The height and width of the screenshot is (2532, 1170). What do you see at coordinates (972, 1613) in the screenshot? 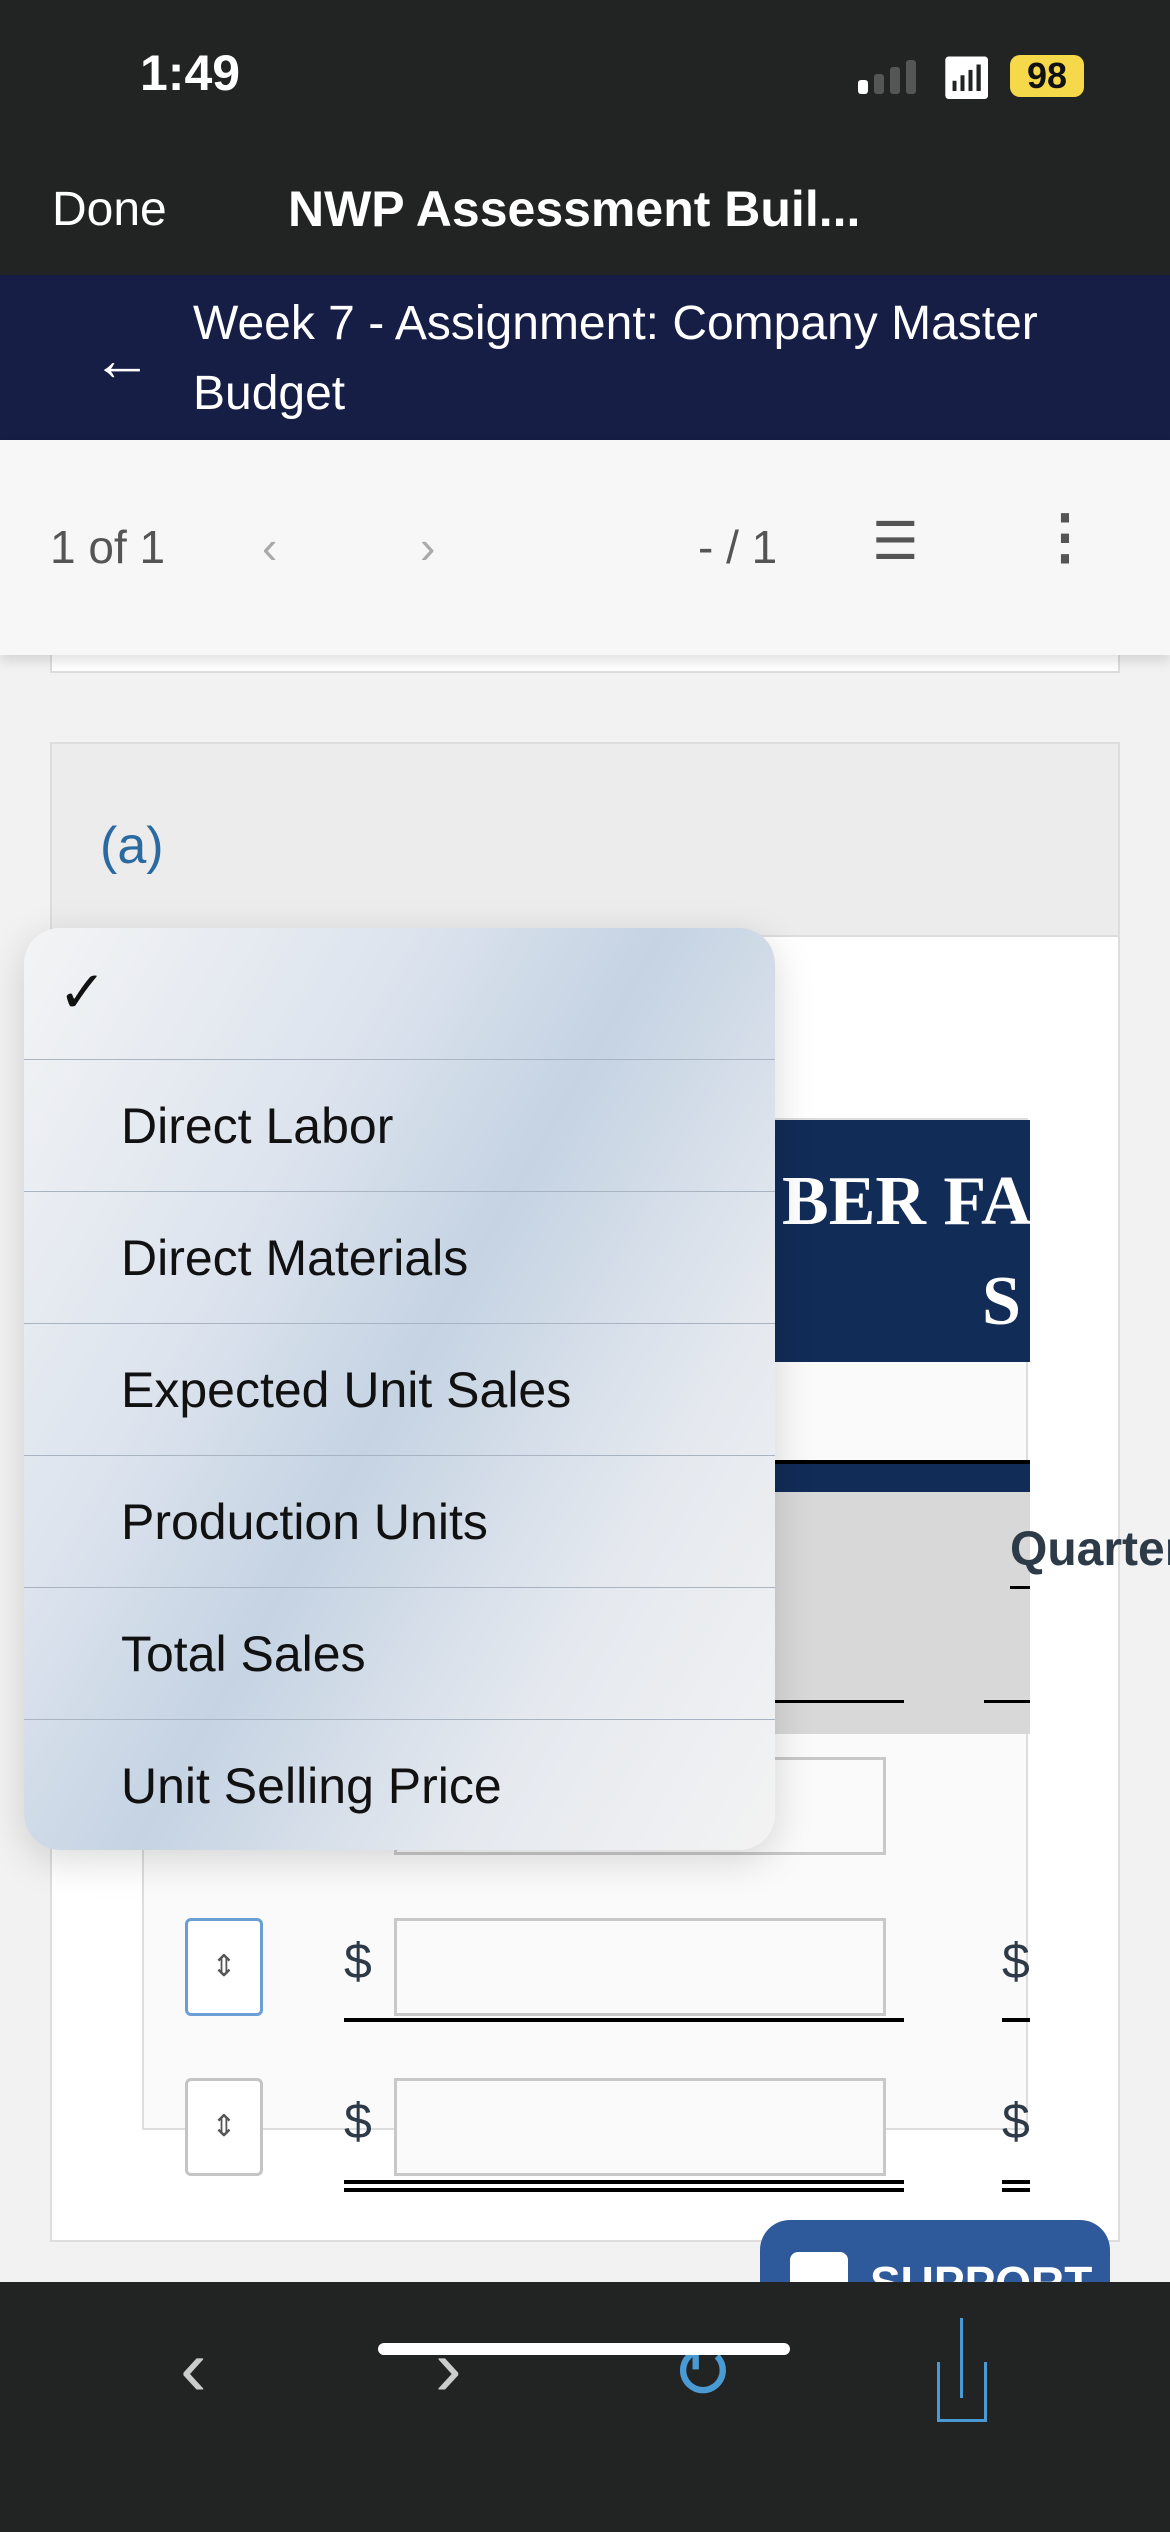
I see `column-header-row: Quarter` at bounding box center [972, 1613].